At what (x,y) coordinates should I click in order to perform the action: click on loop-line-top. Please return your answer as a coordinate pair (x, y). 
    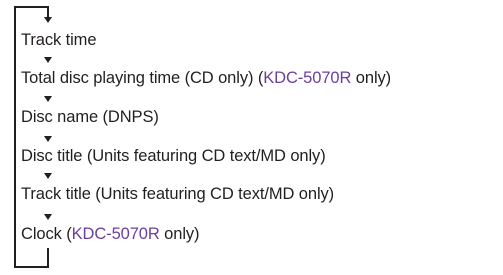
    Looking at the image, I should click on (31, 7).